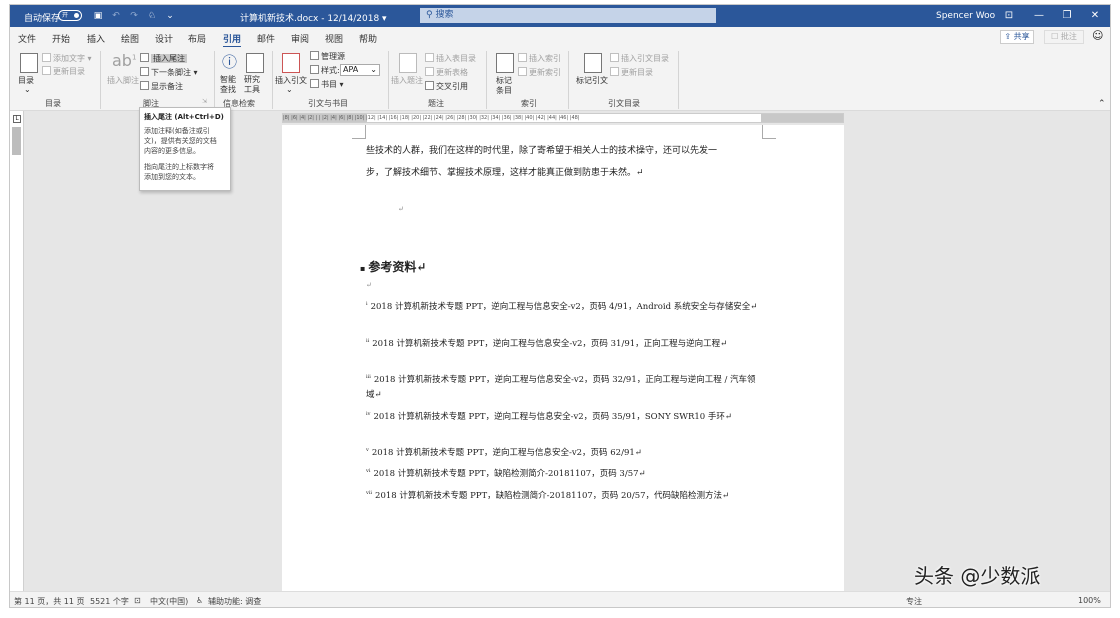 The width and height of the screenshot is (1120, 618). I want to click on reference-text: 2018 计算机新技术专题 PPT，逆向工程与信息安全-v2，页码 62/91↵, so click(506, 452).